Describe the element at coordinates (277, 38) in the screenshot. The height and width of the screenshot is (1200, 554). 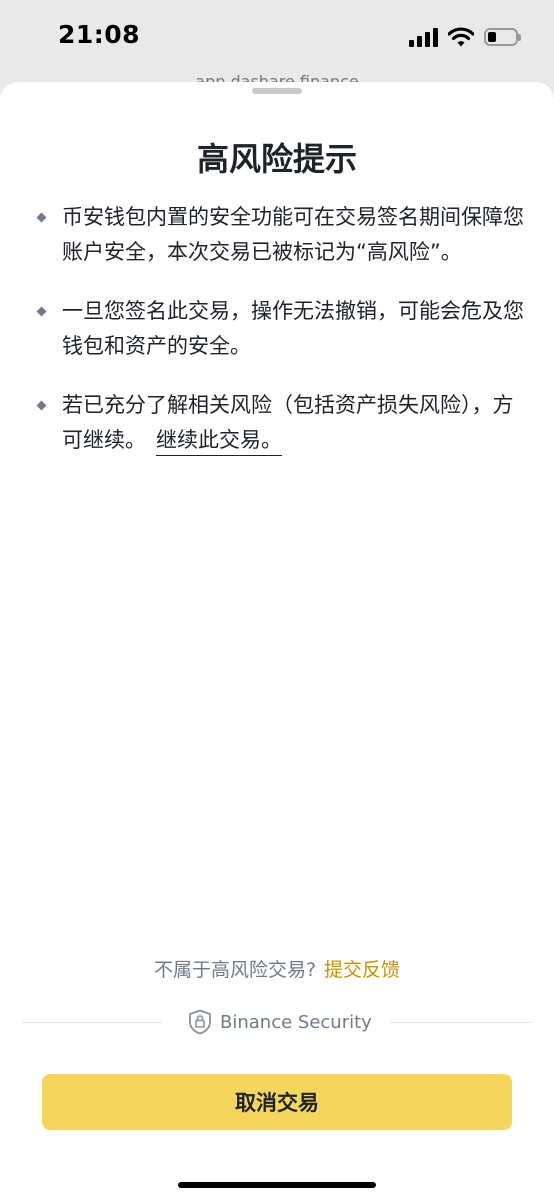
I see `status-bar: 21:08` at that location.